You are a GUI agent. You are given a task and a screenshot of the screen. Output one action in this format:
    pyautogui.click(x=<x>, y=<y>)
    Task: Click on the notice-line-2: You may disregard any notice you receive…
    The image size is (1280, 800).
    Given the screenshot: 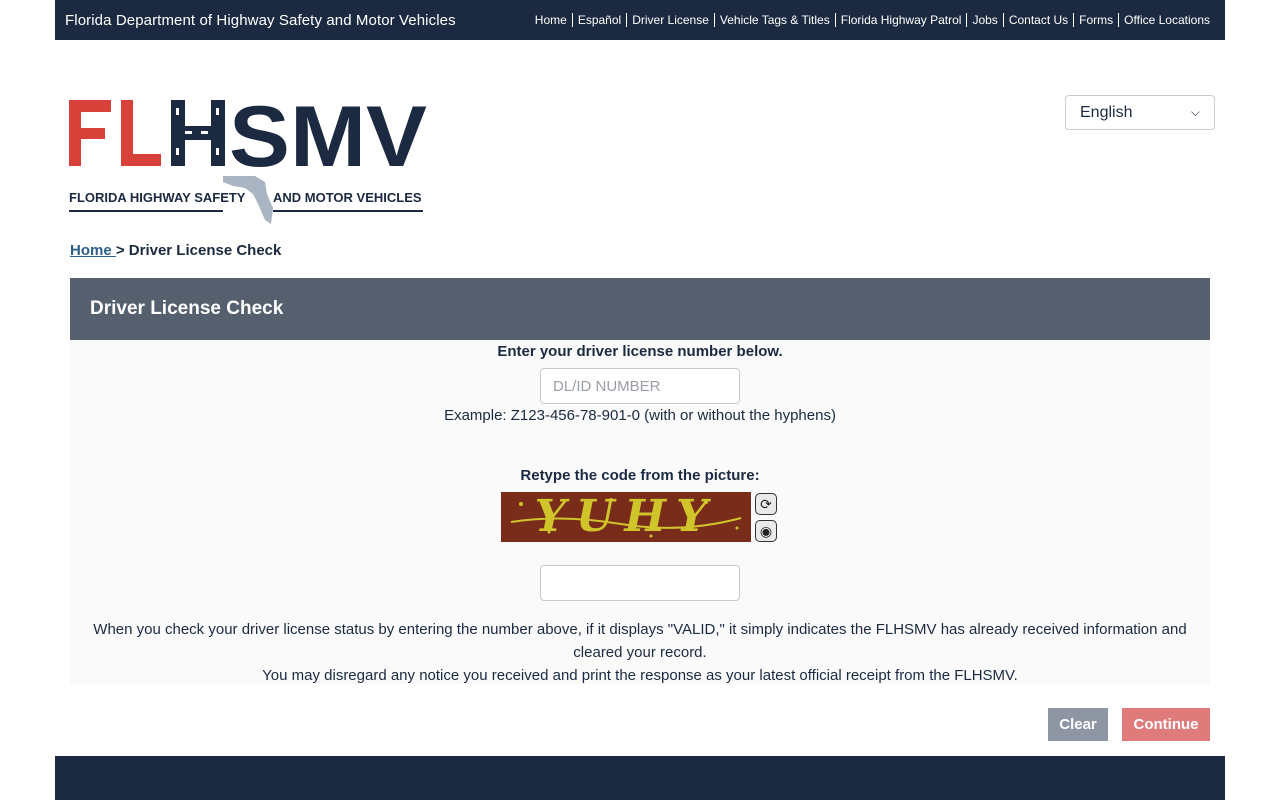 What is the action you would take?
    pyautogui.click(x=640, y=675)
    